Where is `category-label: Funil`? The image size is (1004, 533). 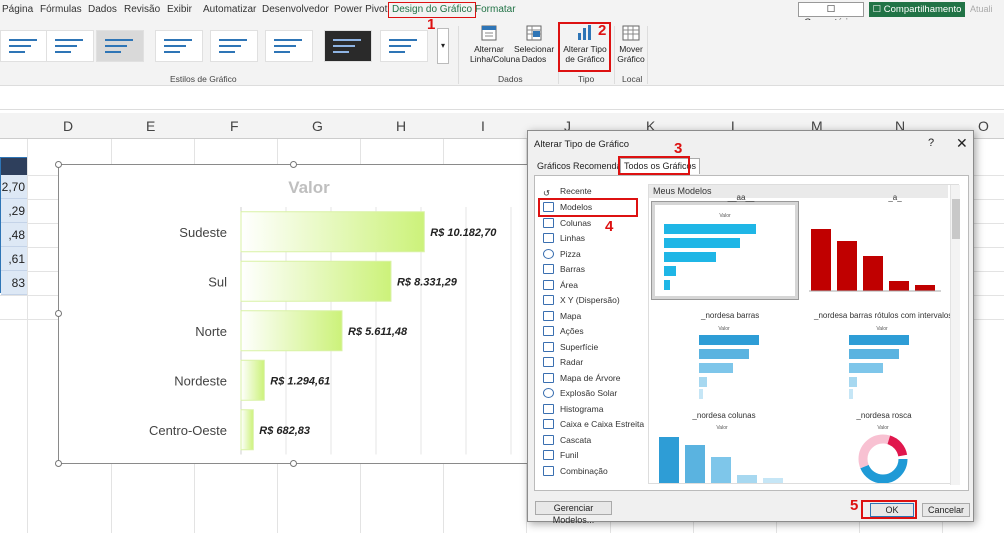
category-label: Funil is located at coordinates (569, 455).